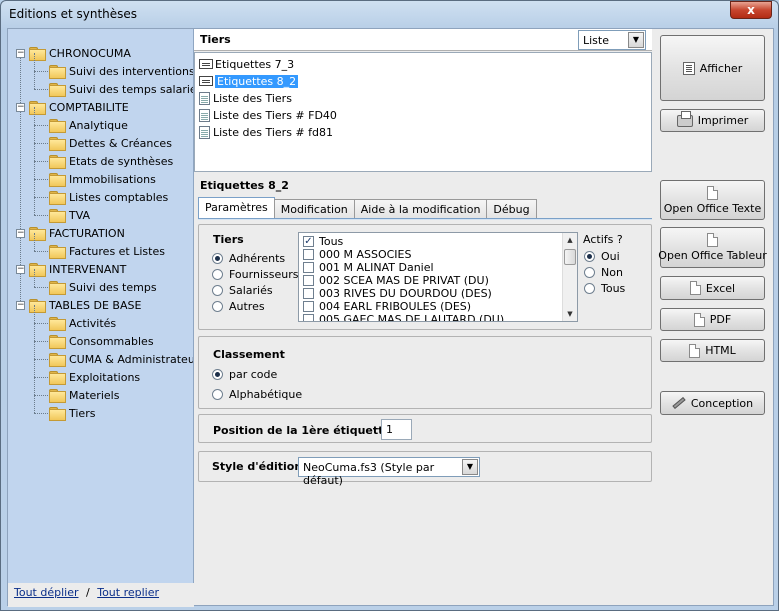 This screenshot has width=779, height=611. I want to click on tab-parametres: Paramètres, so click(236, 208).